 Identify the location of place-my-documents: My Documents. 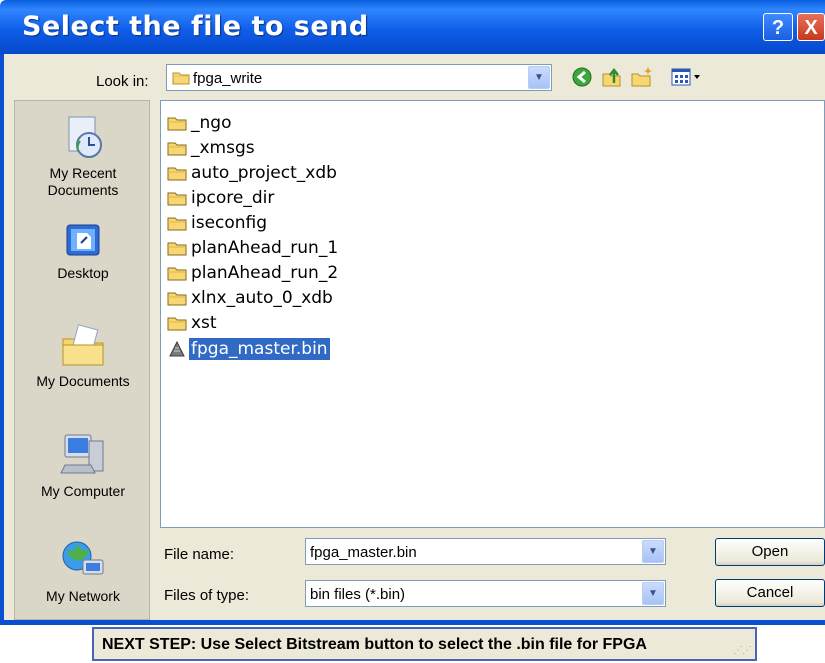
(83, 355).